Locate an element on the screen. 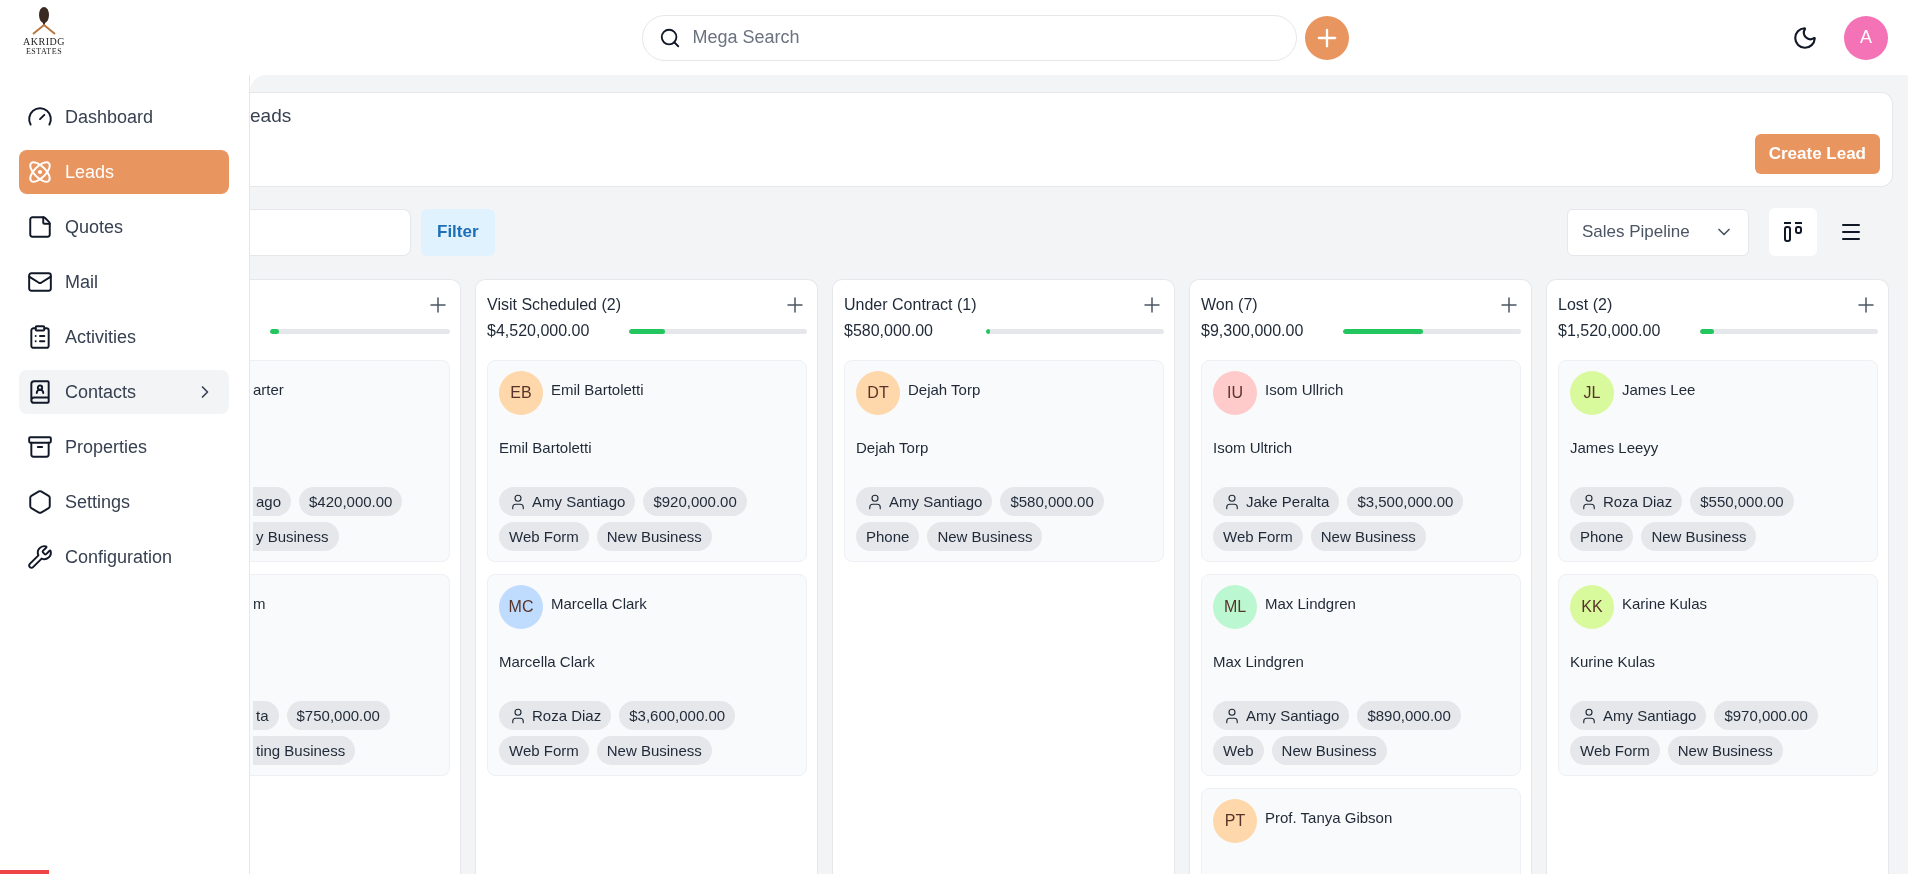  lead-card: EB Emil Bartoletti Emil Bartoletti Amy Santiago $920,000.00 Web Form New Business is located at coordinates (647, 461).